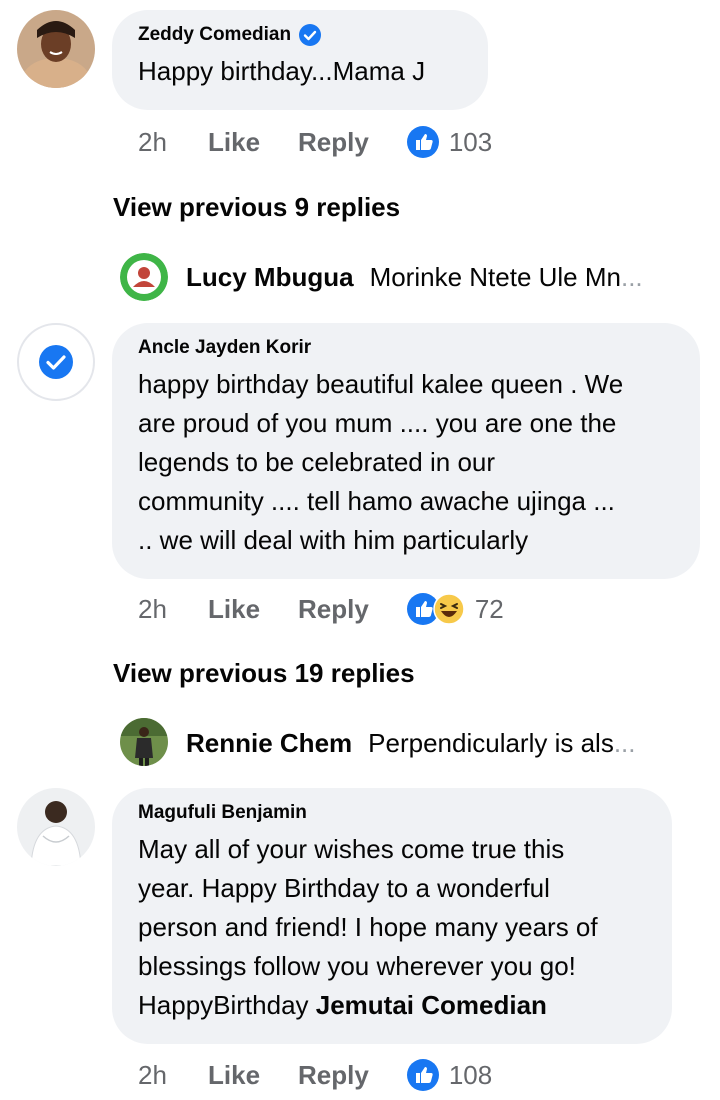  What do you see at coordinates (406, 348) in the screenshot?
I see `comment-author: Ancle Jayden Korir` at bounding box center [406, 348].